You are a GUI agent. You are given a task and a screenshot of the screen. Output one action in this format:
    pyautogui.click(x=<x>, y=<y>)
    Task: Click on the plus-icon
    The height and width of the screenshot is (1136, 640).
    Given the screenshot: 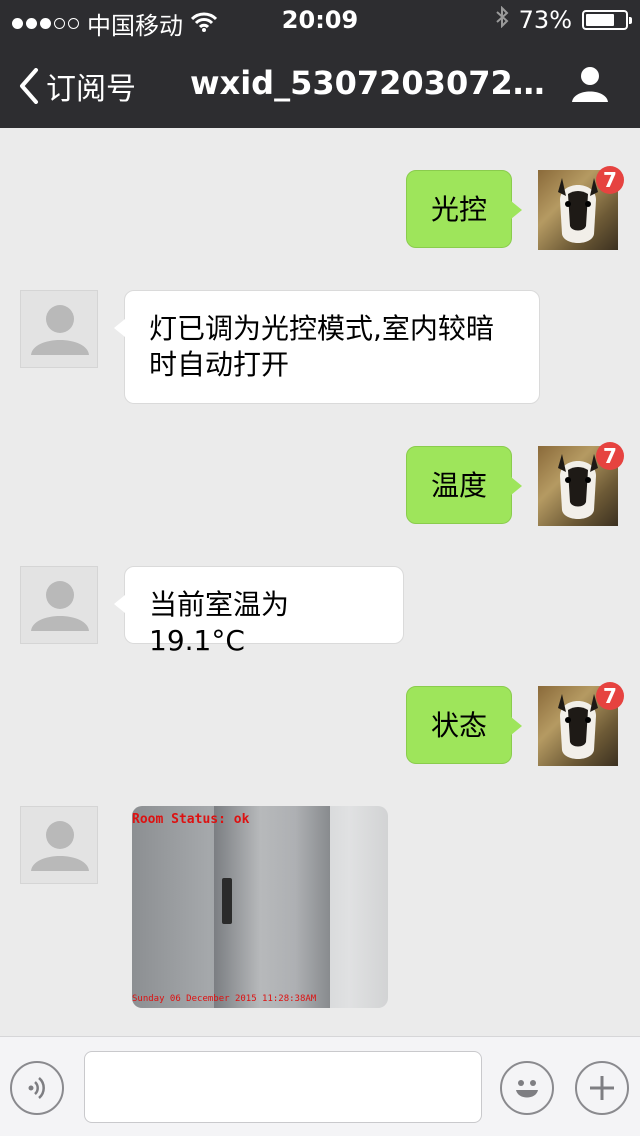 What is the action you would take?
    pyautogui.click(x=602, y=1088)
    